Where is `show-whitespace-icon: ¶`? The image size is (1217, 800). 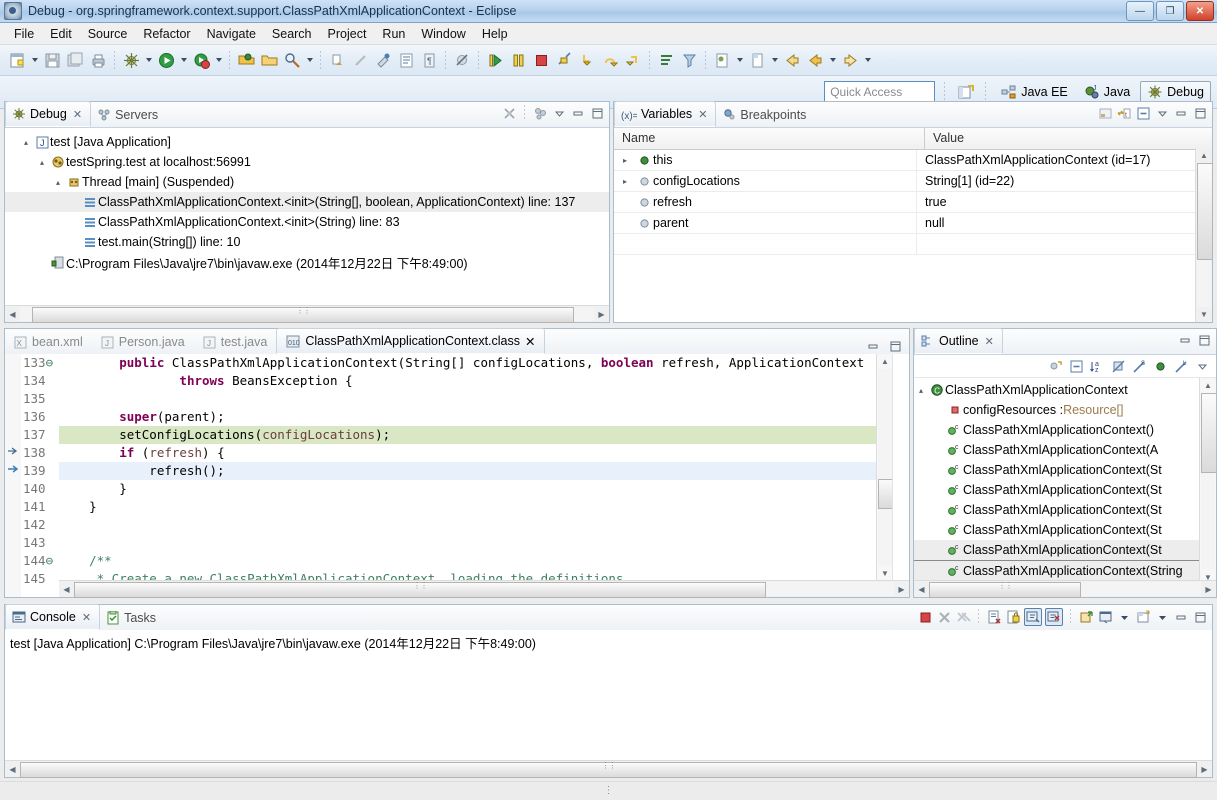
show-whitespace-icon: ¶ is located at coordinates (429, 60).